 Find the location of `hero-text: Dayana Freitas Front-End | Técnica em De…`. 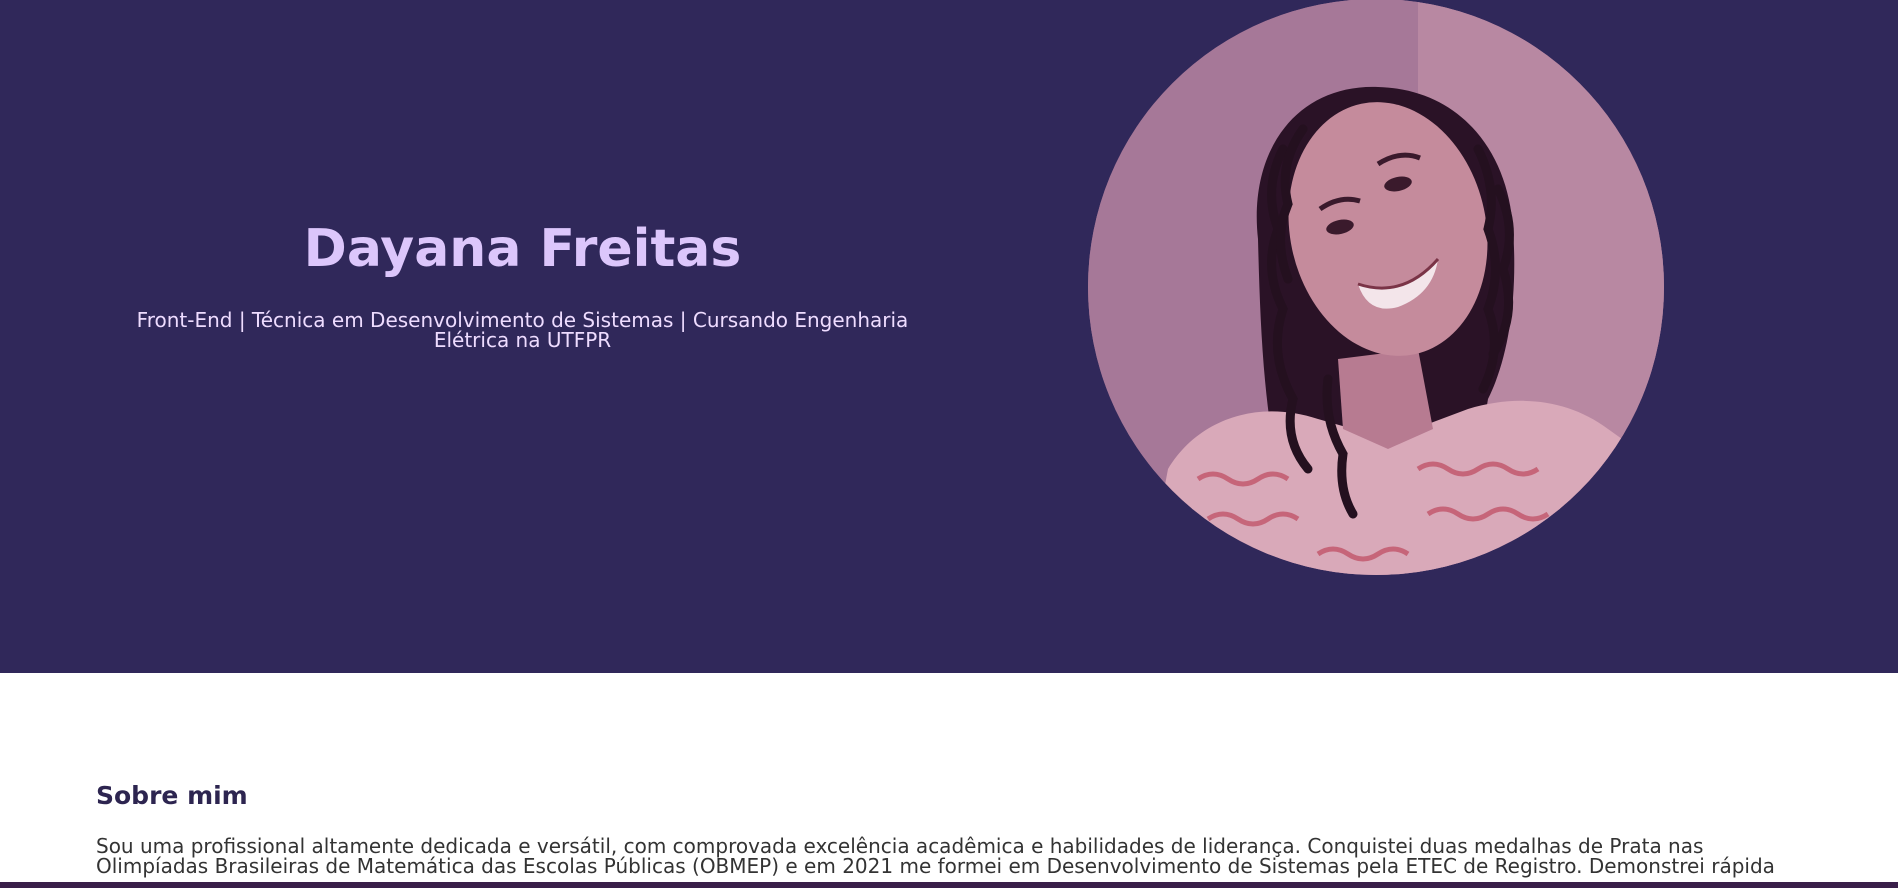

hero-text: Dayana Freitas Front-End | Técnica em De… is located at coordinates (522, 284).